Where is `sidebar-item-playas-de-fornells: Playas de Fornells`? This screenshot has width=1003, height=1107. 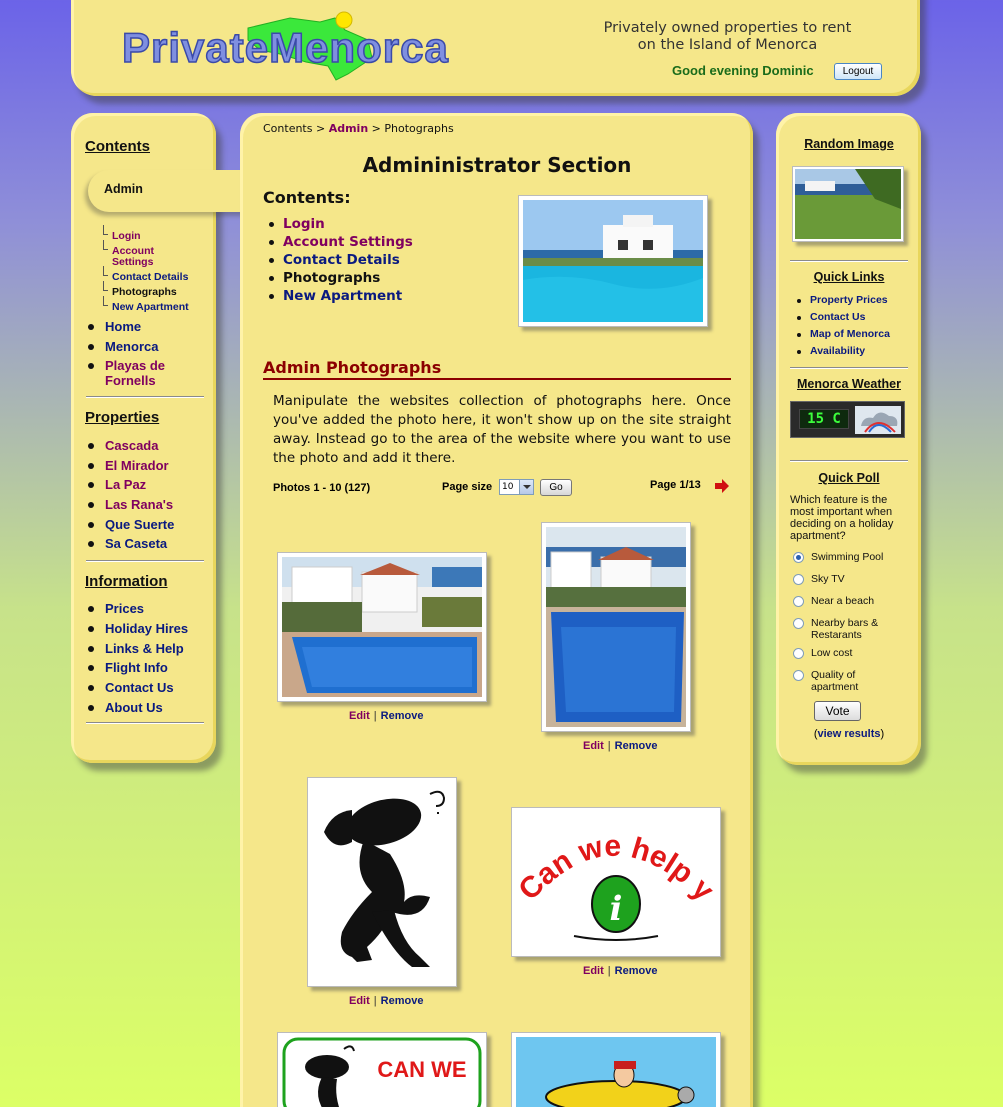
sidebar-item-playas-de-fornells: Playas de Fornells is located at coordinates (141, 373).